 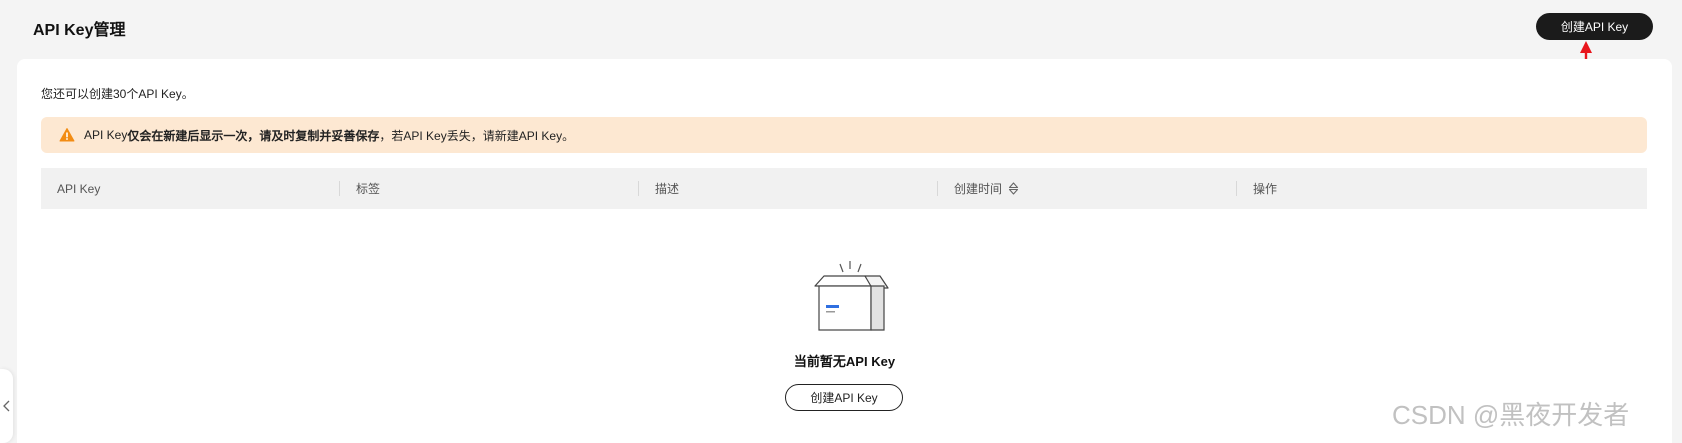 What do you see at coordinates (1594, 26) in the screenshot?
I see `create-api-key-button: 创建API Key` at bounding box center [1594, 26].